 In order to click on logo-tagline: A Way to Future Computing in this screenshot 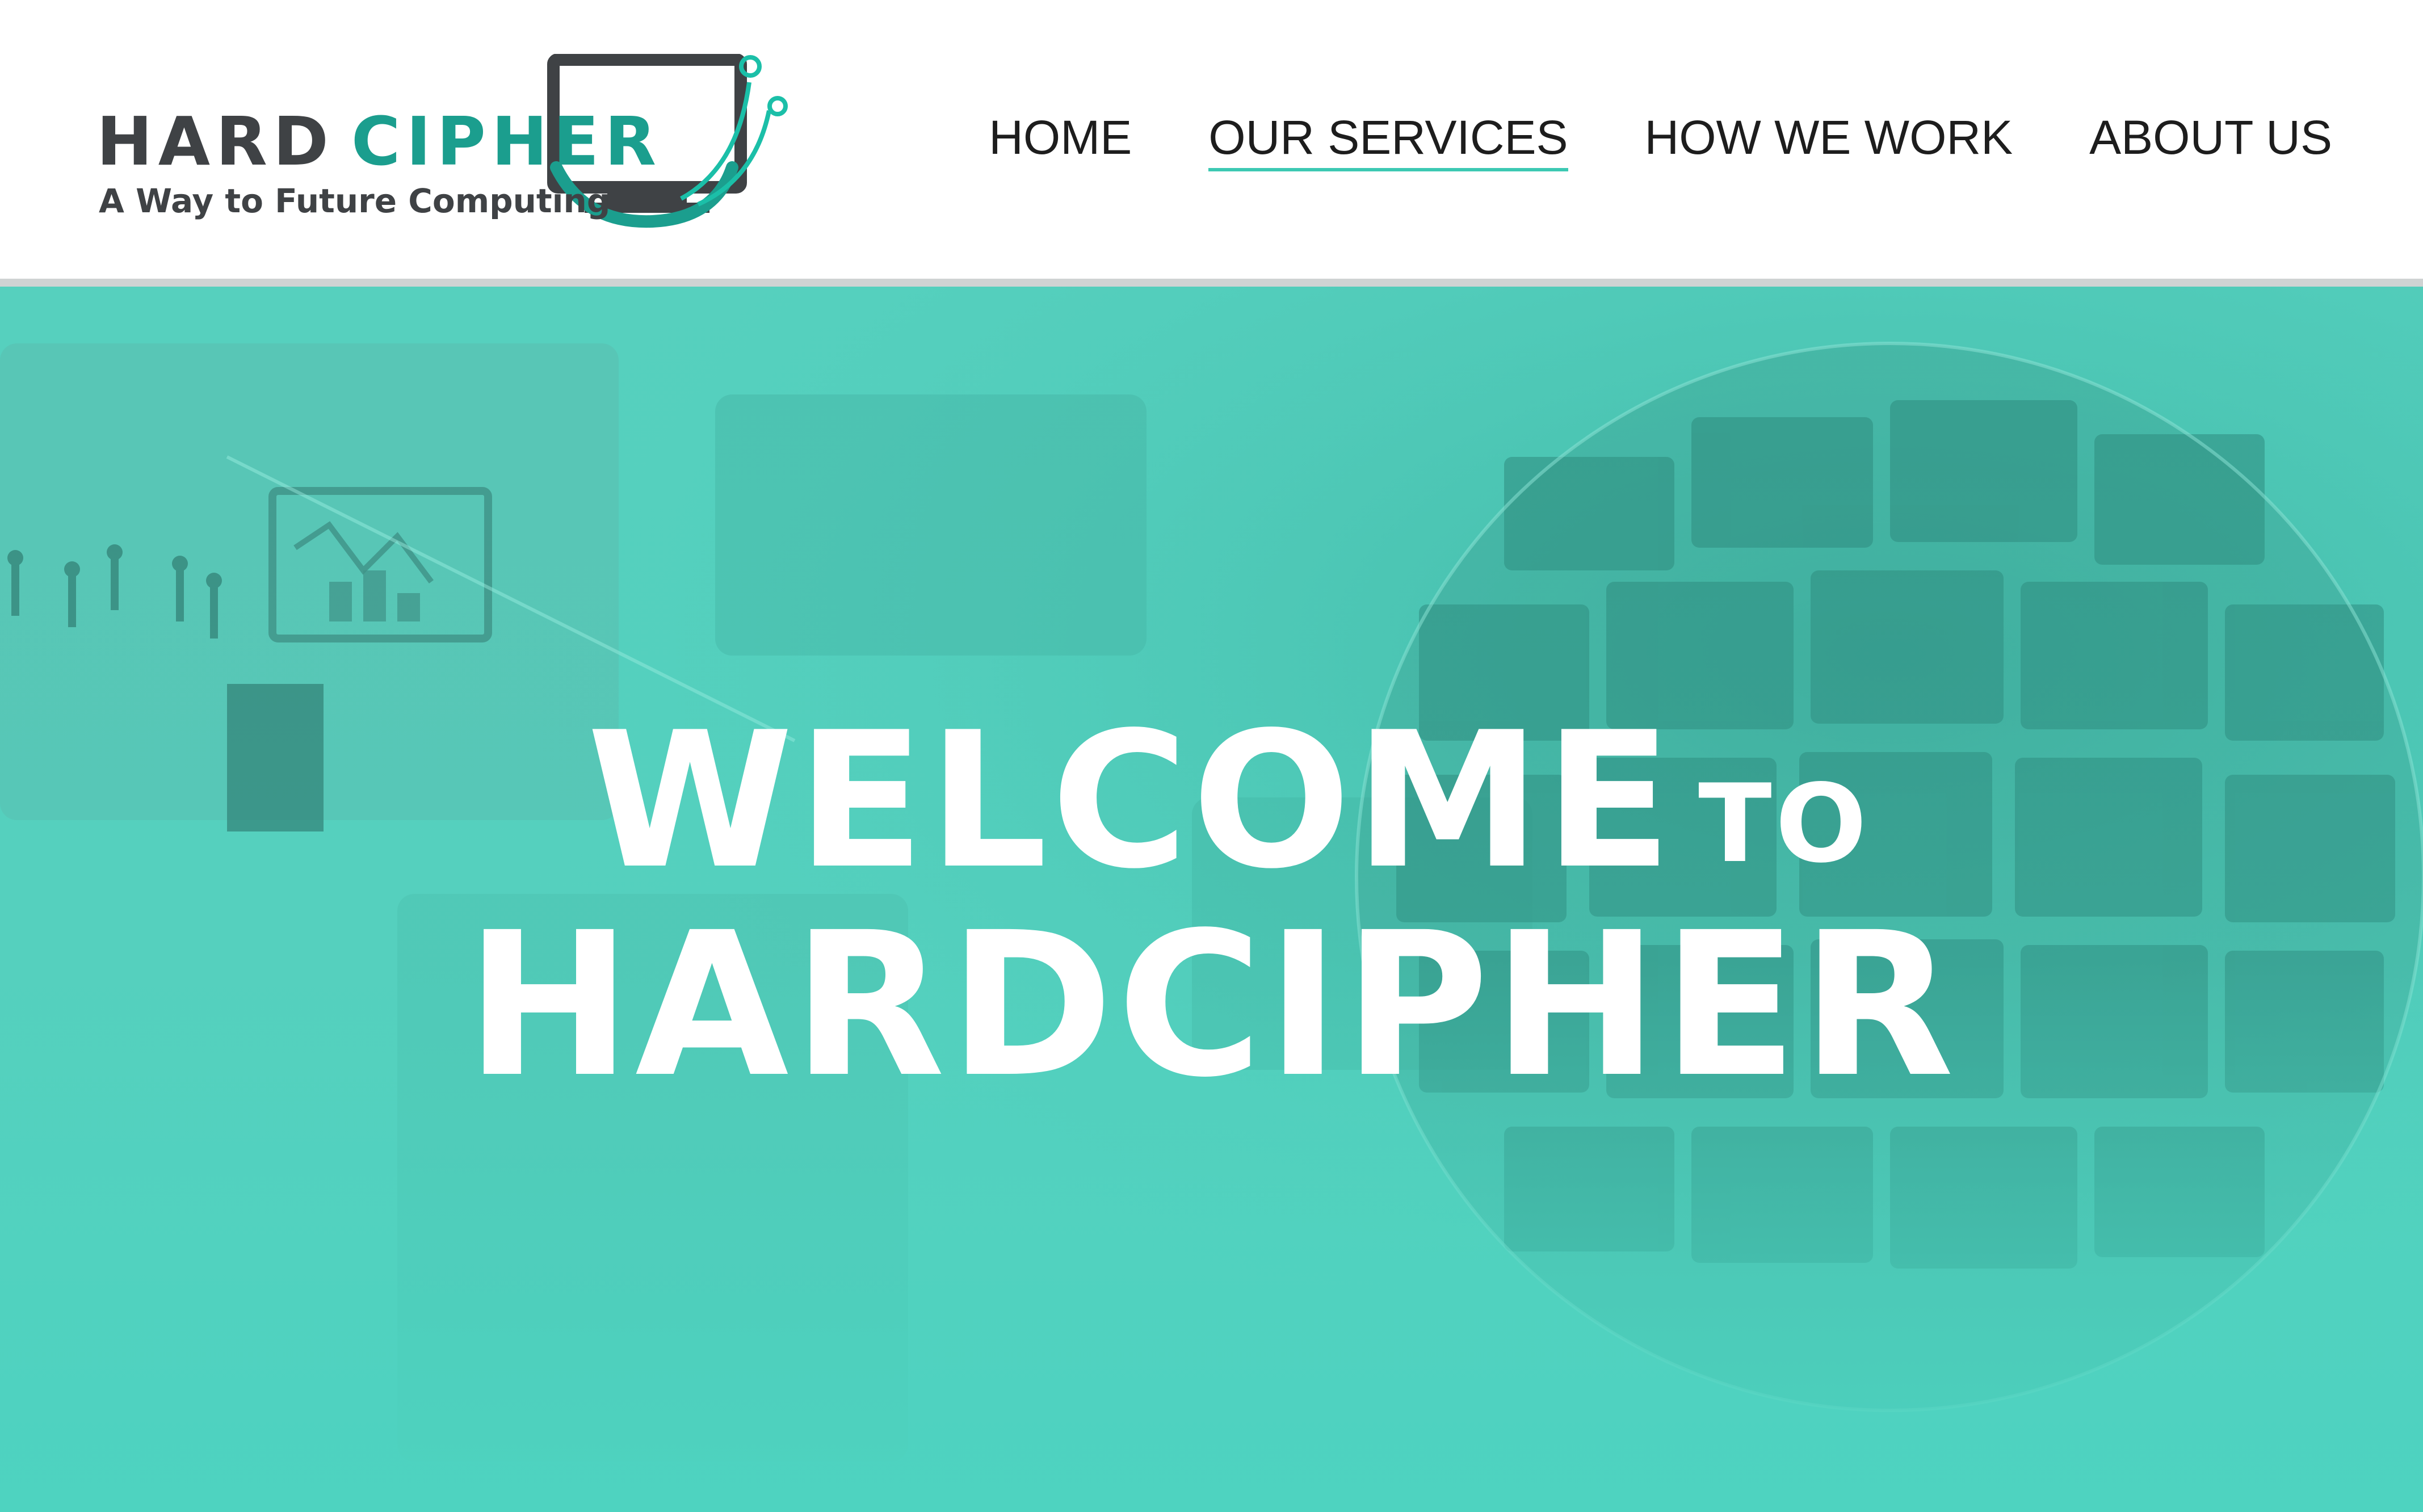, I will do `click(355, 201)`.